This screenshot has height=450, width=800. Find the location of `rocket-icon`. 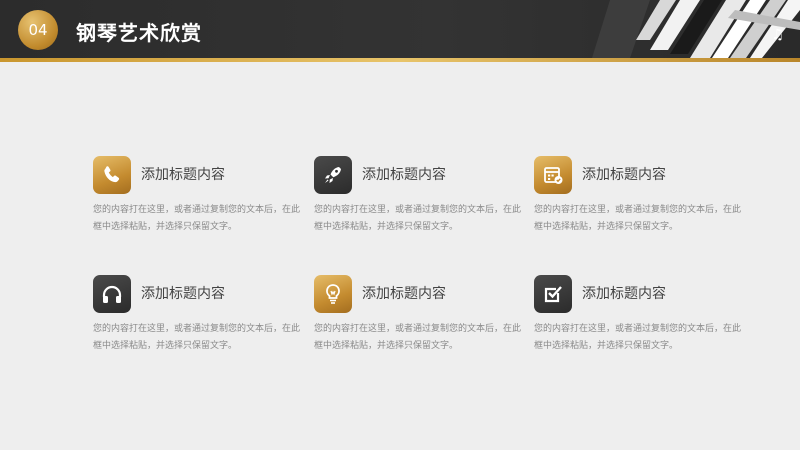

rocket-icon is located at coordinates (333, 175).